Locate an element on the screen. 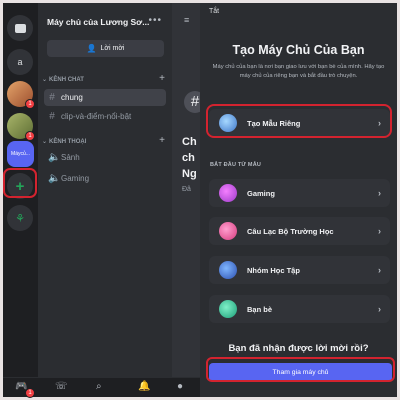 The width and height of the screenshot is (400, 400). more-options-icon: ••• is located at coordinates (155, 20).